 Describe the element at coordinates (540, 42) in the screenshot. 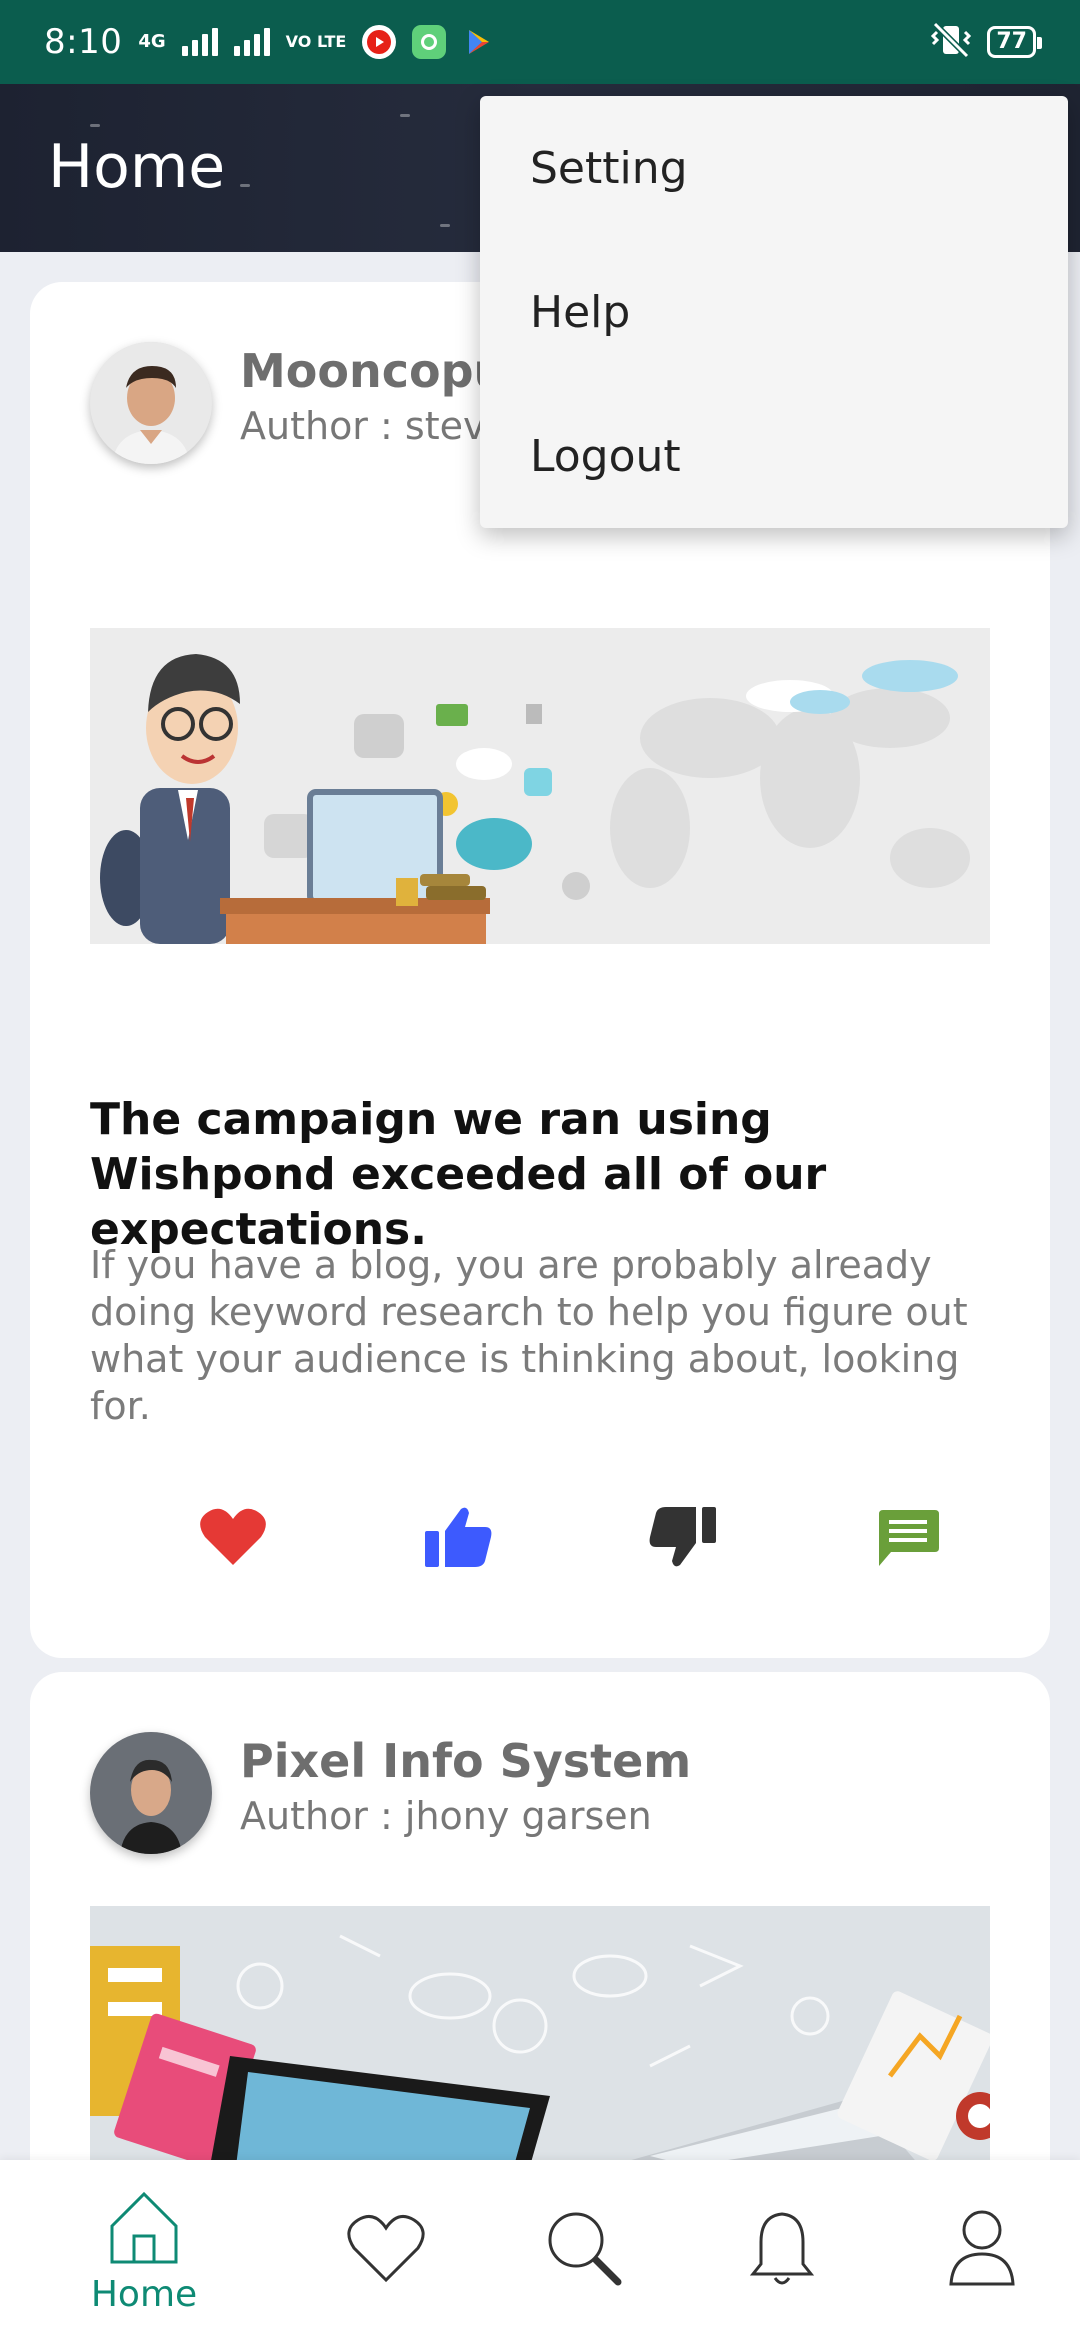

I see `status-bar: 8:10 4G VO LTE 77` at that location.